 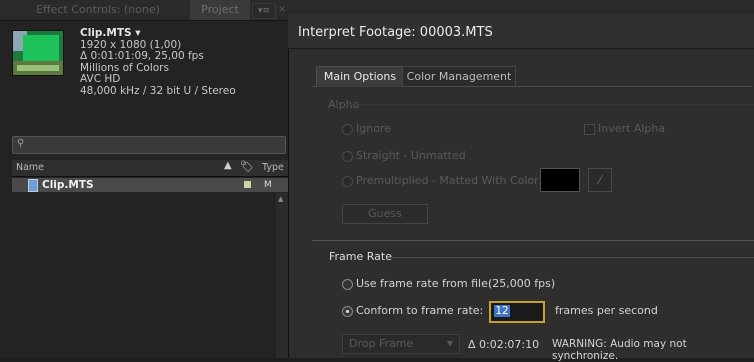 I want to click on radio-straight-label: Straight - Unmatted, so click(x=411, y=155).